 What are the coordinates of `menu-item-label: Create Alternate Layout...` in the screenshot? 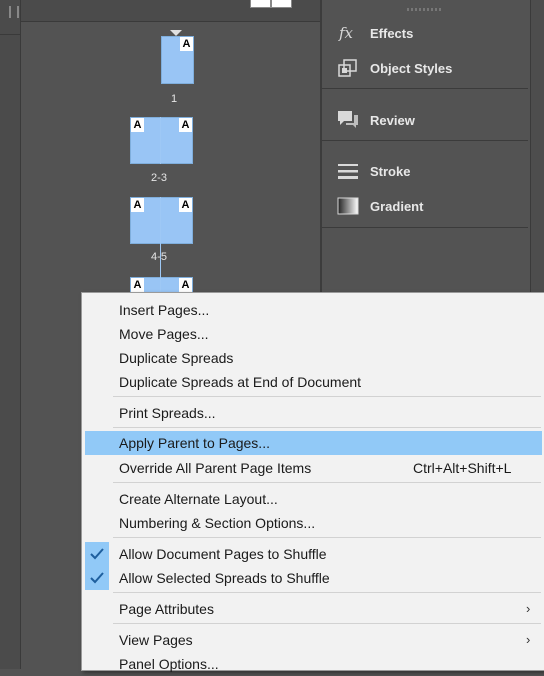 It's located at (198, 499).